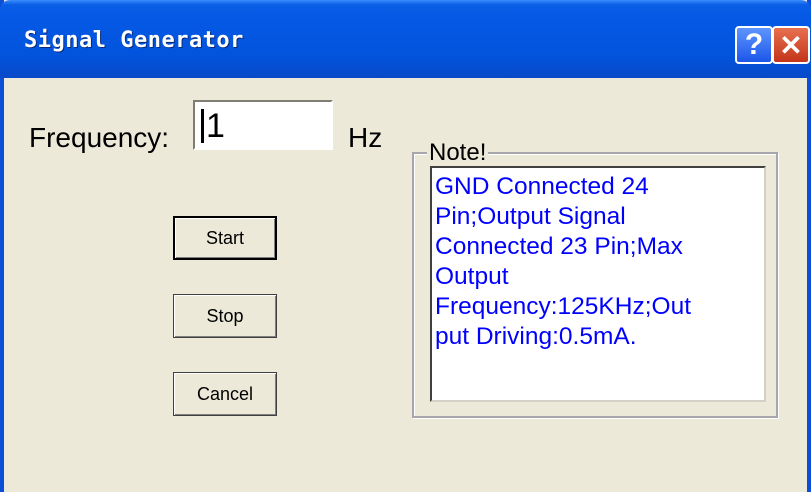  I want to click on note-line: Connected 23 Pin;Max, so click(559, 246).